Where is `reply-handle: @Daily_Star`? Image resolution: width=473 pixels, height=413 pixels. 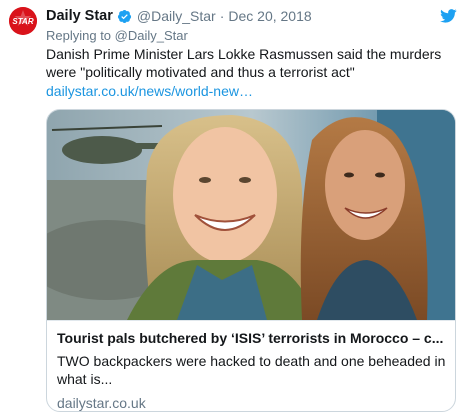 reply-handle: @Daily_Star is located at coordinates (151, 35).